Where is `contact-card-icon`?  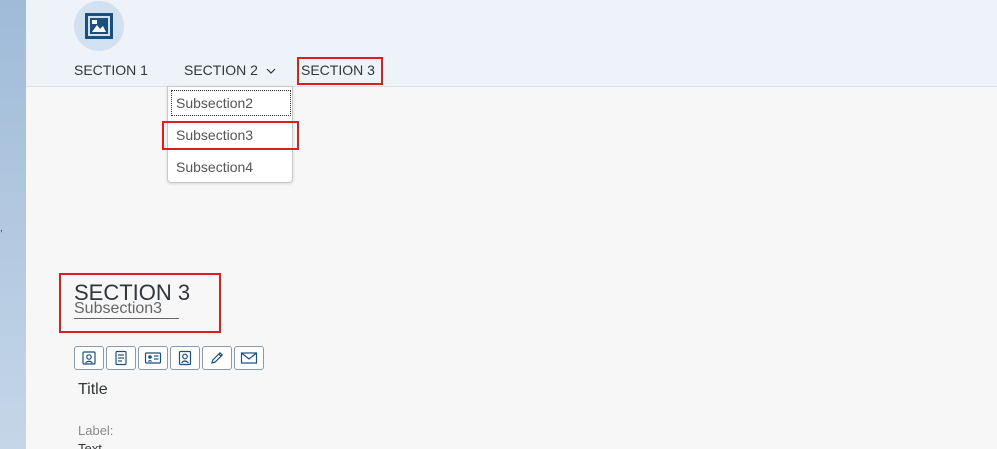
contact-card-icon is located at coordinates (89, 358).